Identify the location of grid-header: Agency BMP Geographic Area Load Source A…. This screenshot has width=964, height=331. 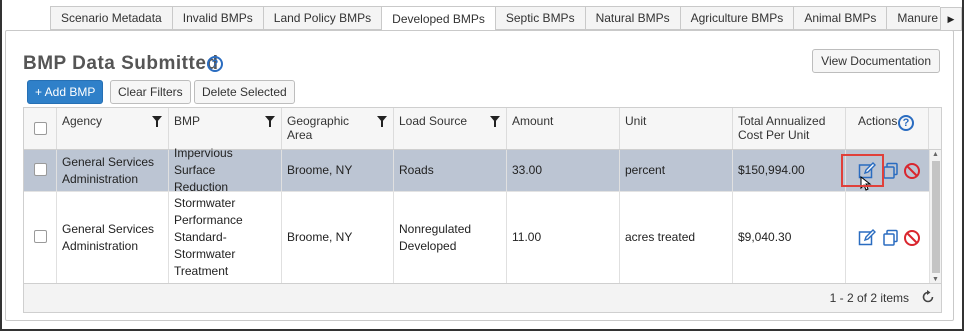
(482, 129).